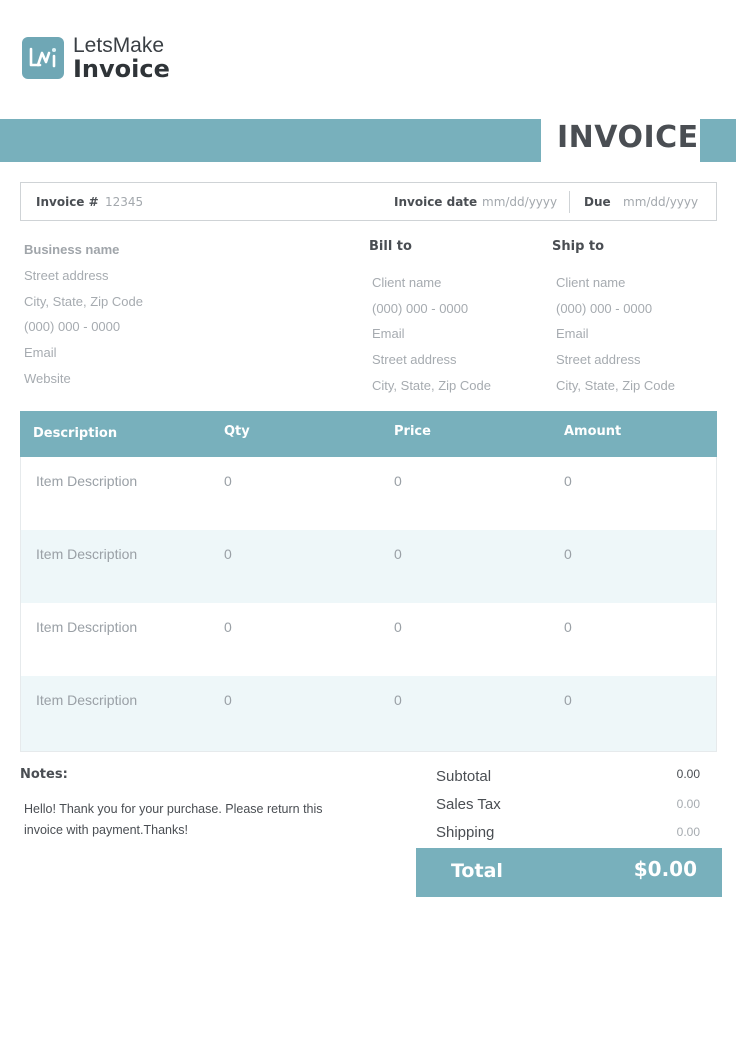 The height and width of the screenshot is (1042, 736). I want to click on ship-to-name-field: Client name, so click(590, 282).